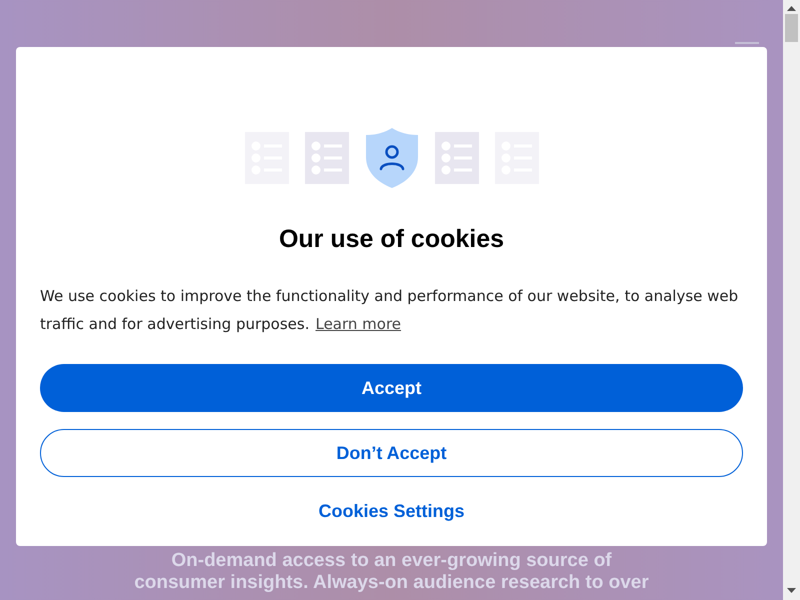  I want to click on shield-user-icon, so click(391, 158).